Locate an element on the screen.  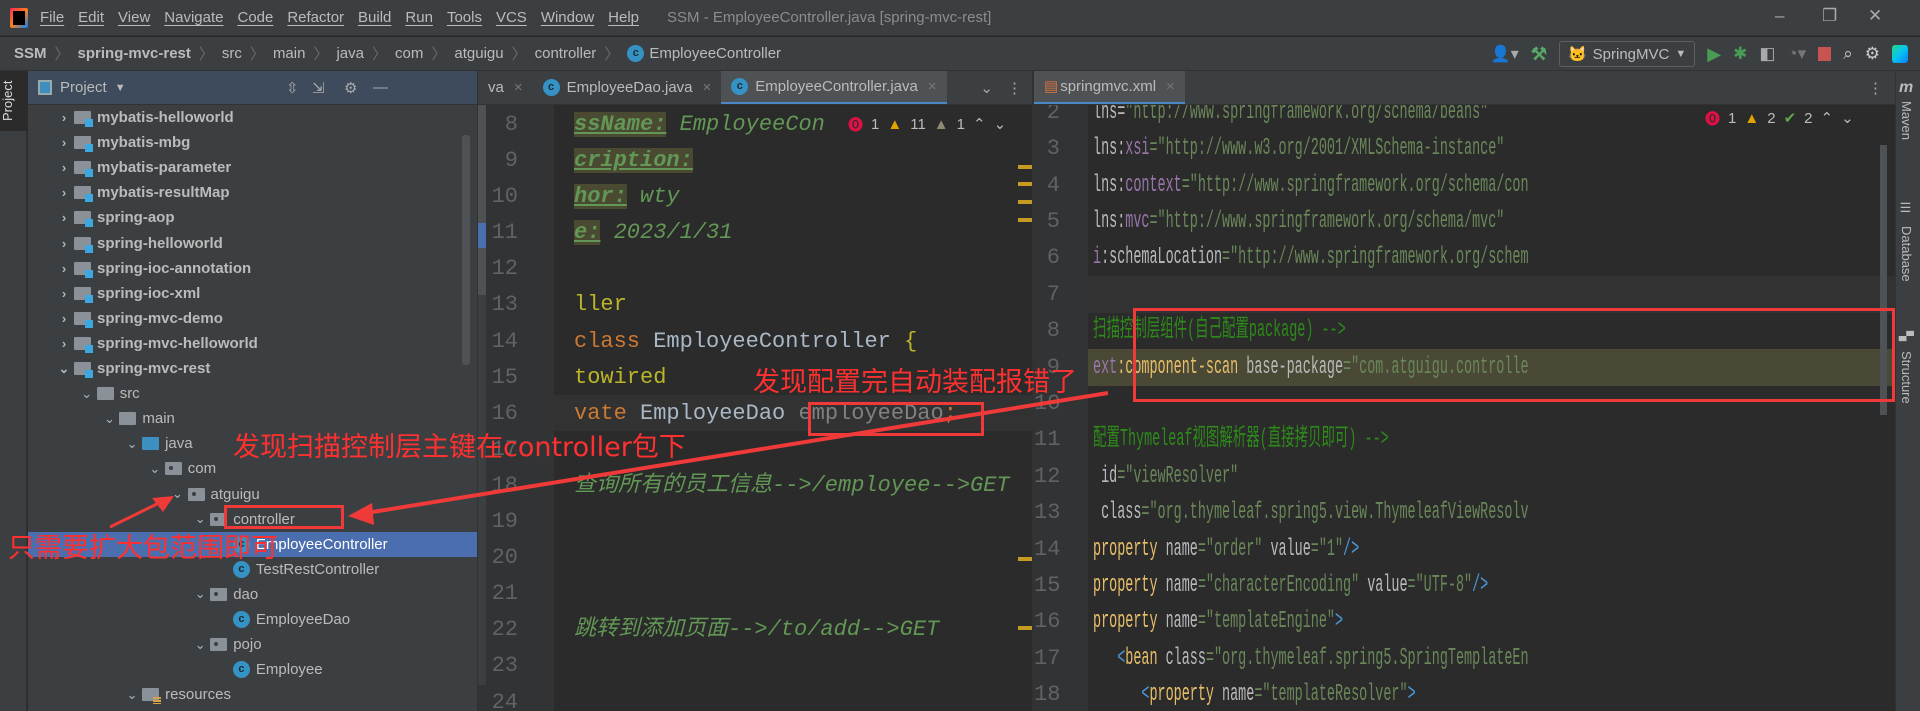
annotation-autowire-error: 发现配置完自动装配报错了 is located at coordinates (915, 382).